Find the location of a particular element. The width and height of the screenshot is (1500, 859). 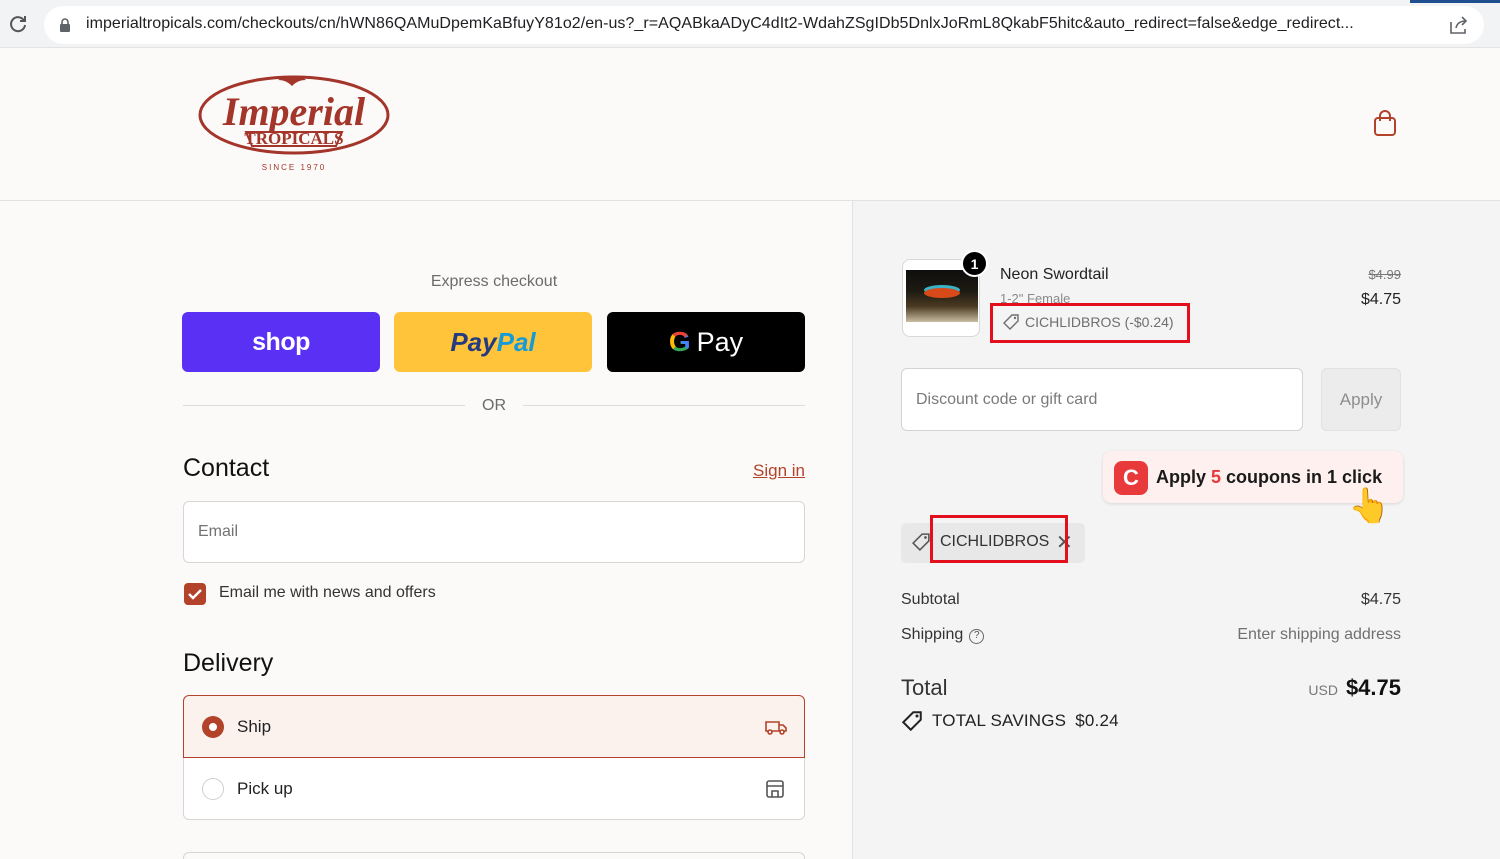

ship-radio is located at coordinates (213, 727).